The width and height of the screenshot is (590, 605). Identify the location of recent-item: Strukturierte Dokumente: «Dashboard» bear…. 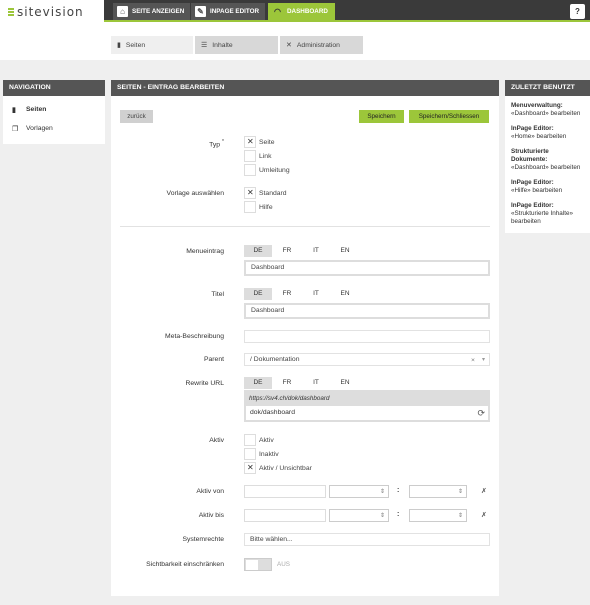
(547, 161).